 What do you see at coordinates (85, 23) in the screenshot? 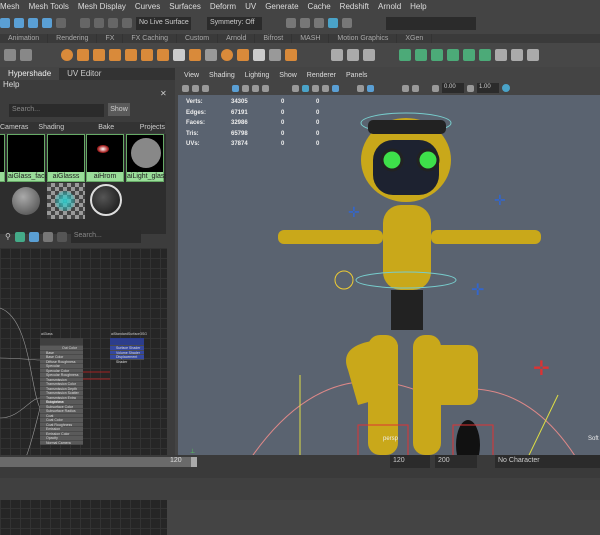
I see `snap-grid-icon` at bounding box center [85, 23].